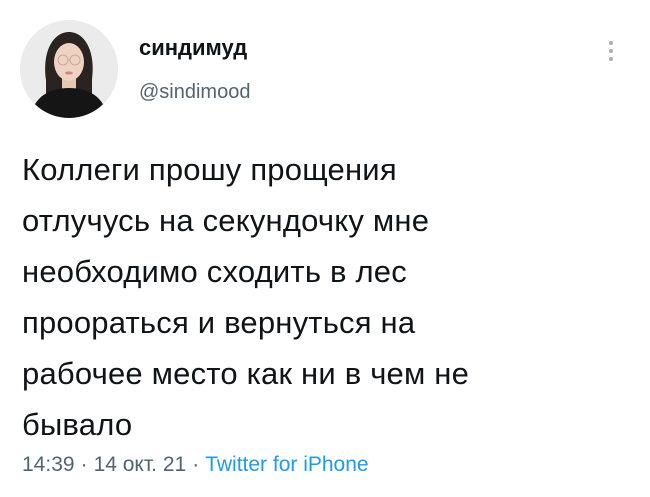 The image size is (650, 497). Describe the element at coordinates (140, 464) in the screenshot. I see `tweet-date: 14 окт. 21` at that location.